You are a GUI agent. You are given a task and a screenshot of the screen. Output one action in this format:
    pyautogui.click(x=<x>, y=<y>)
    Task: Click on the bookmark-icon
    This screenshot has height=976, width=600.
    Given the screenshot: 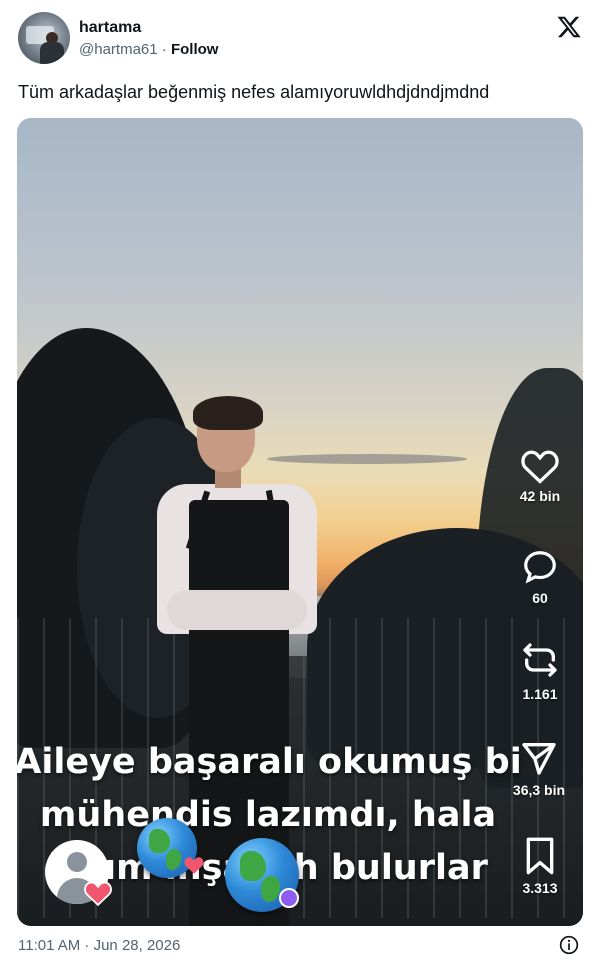 What is the action you would take?
    pyautogui.click(x=540, y=856)
    